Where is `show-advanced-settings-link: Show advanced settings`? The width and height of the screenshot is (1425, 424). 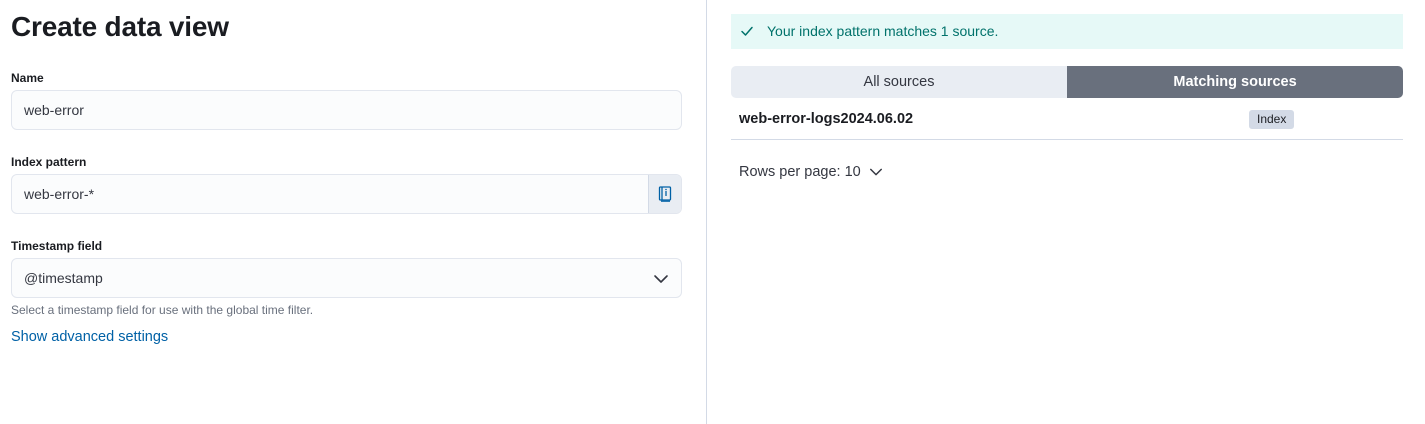
show-advanced-settings-link: Show advanced settings is located at coordinates (89, 337).